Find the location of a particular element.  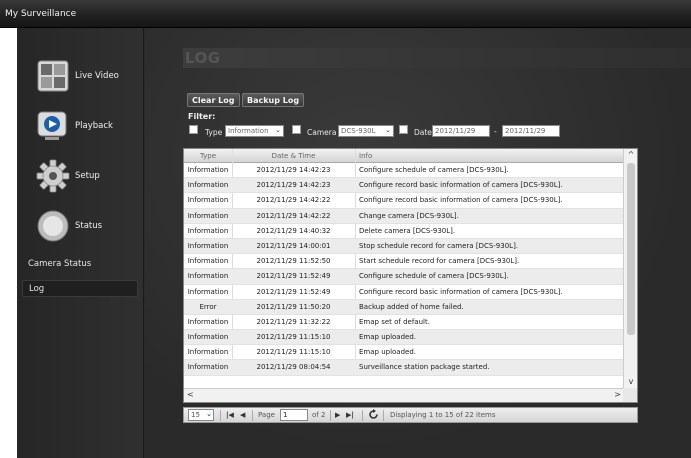

filter-label: Filter: is located at coordinates (202, 116).